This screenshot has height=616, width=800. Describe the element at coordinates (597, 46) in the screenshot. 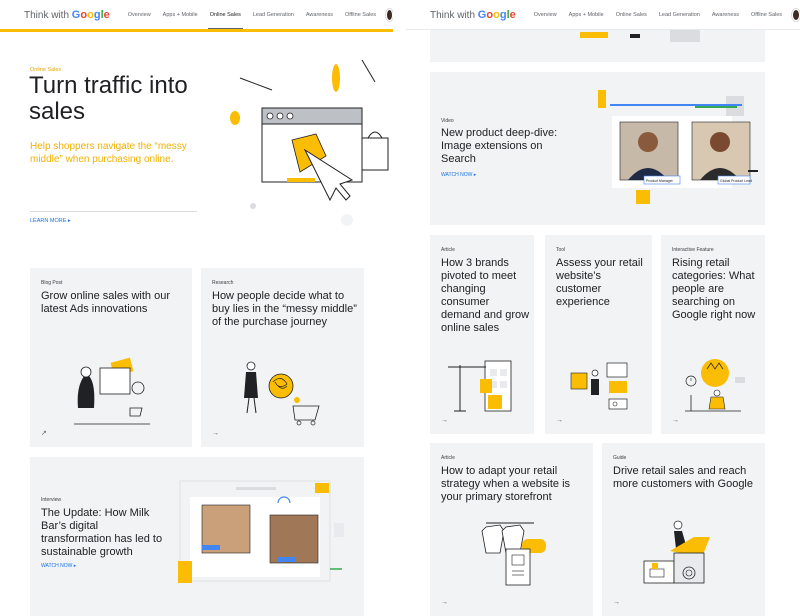

I see `card-partial-top` at that location.